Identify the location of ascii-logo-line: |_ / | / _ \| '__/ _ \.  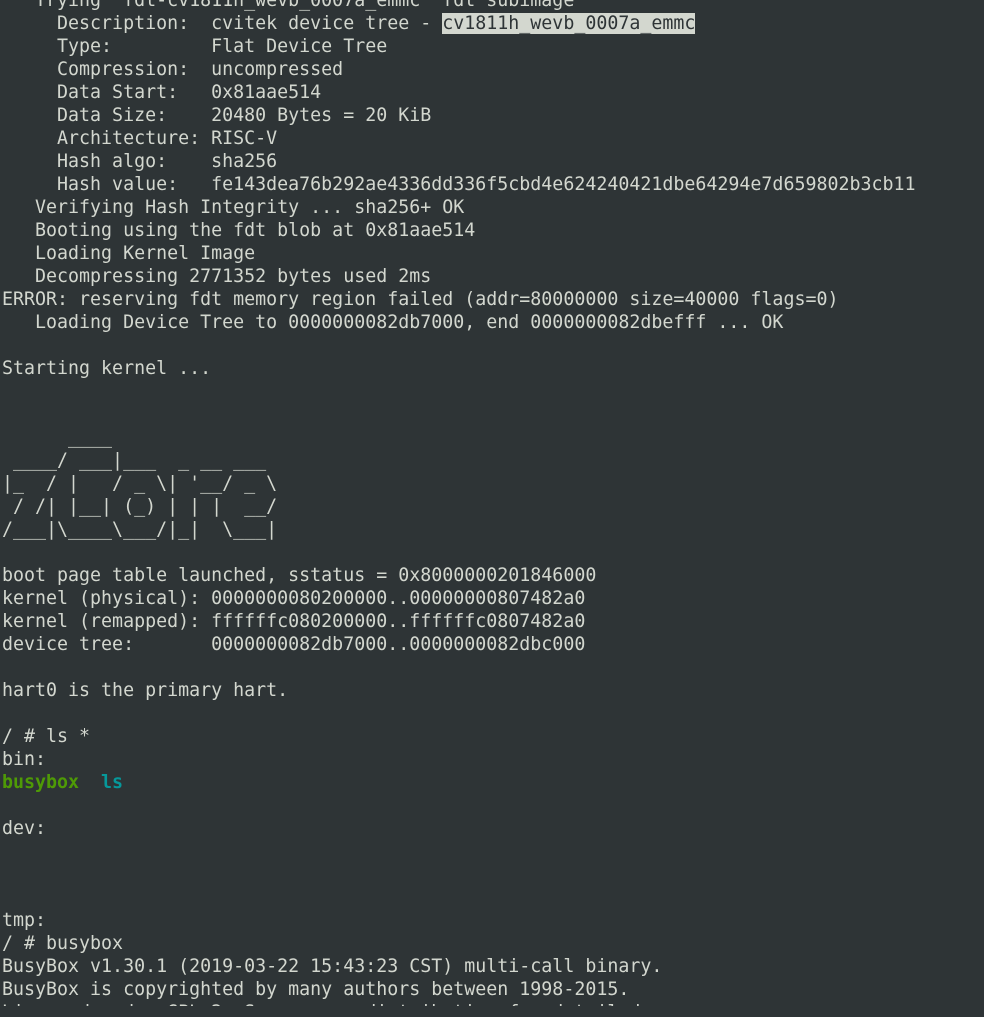
(140, 483).